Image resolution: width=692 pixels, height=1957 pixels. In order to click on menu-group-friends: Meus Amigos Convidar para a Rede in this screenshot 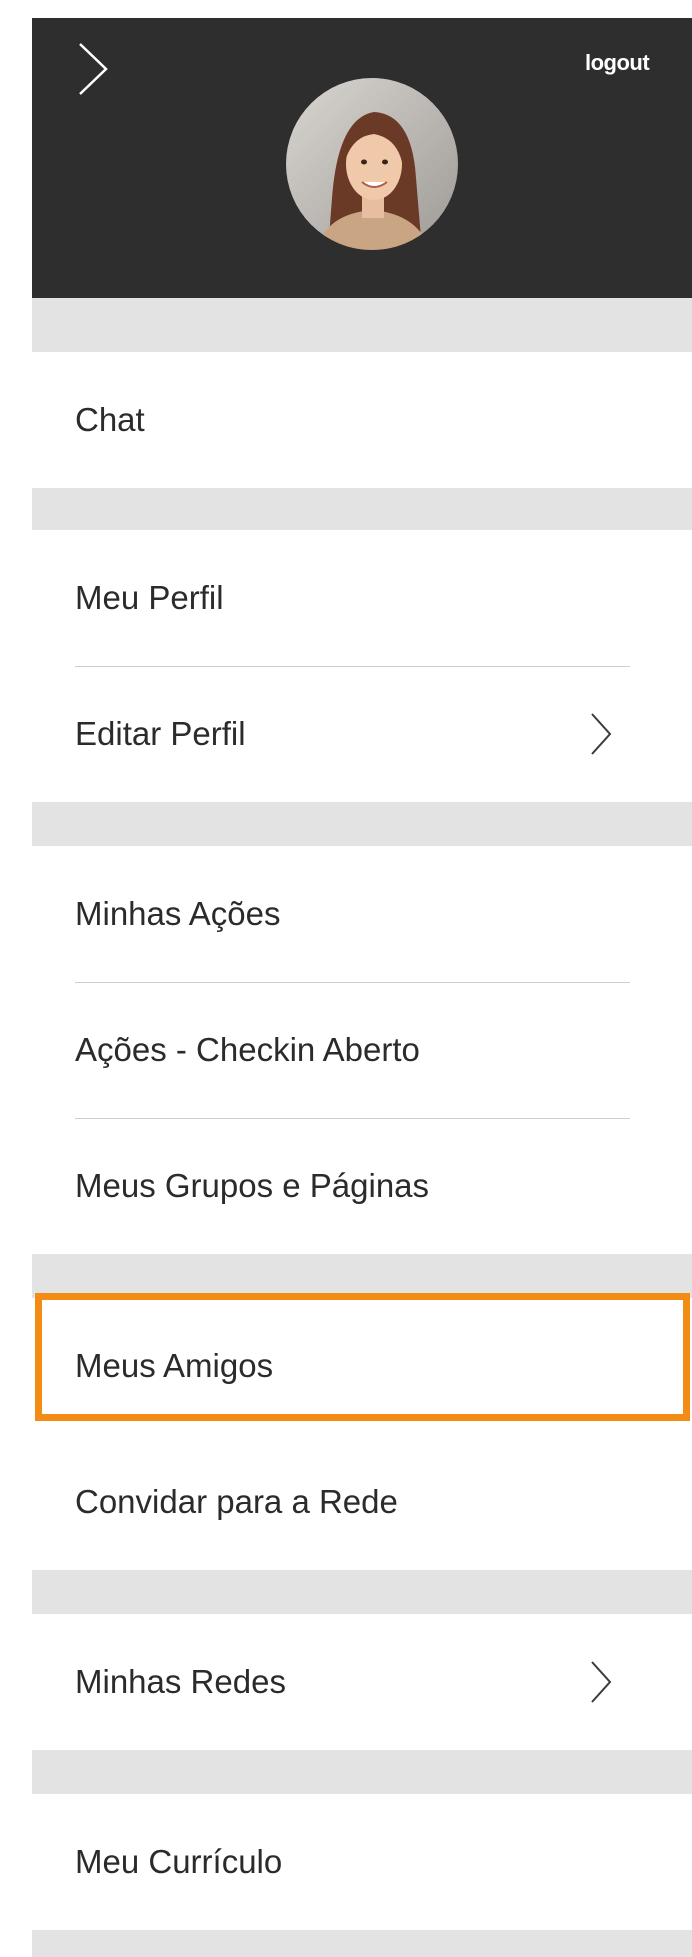, I will do `click(362, 1434)`.